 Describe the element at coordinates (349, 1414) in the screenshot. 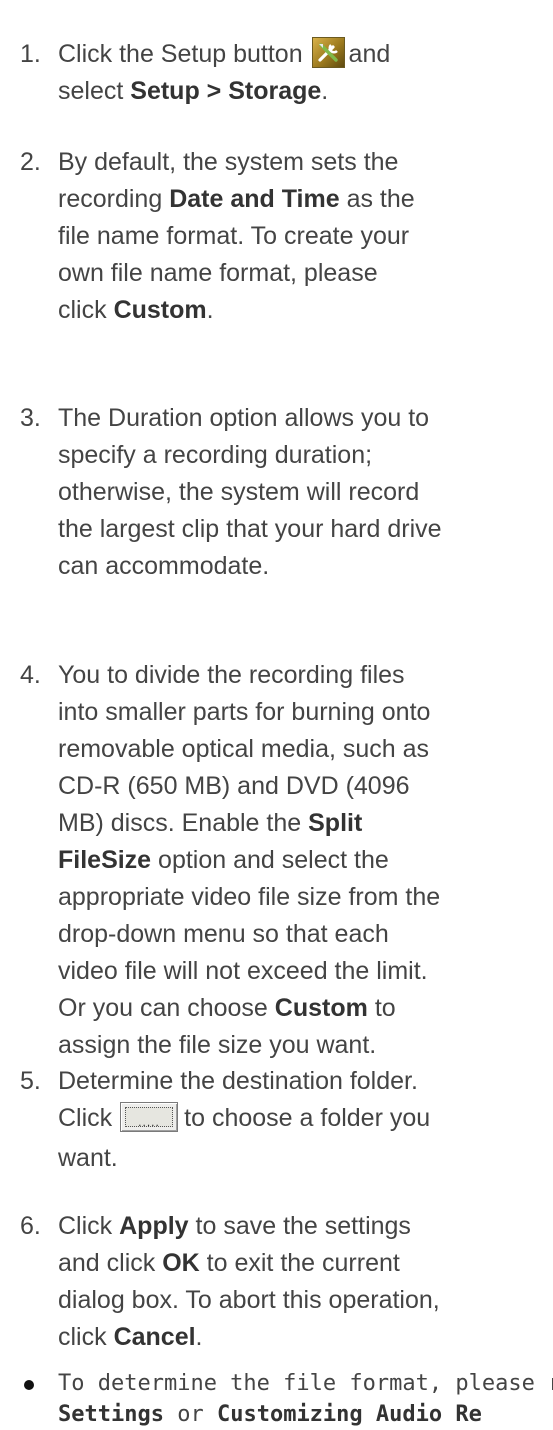

I see `customizing-audio-label: Customizing Audio Re` at that location.